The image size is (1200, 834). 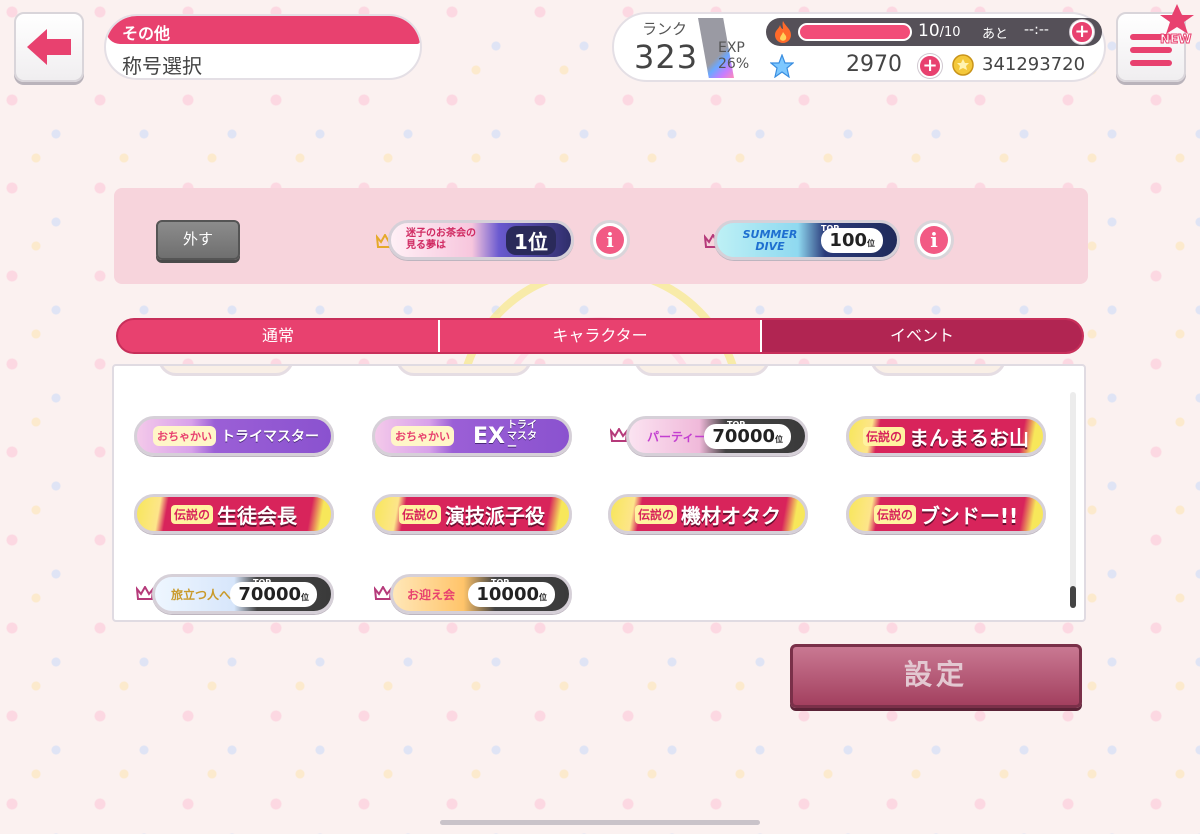 What do you see at coordinates (1036, 30) in the screenshot?
I see `recovery-timer: --:--` at bounding box center [1036, 30].